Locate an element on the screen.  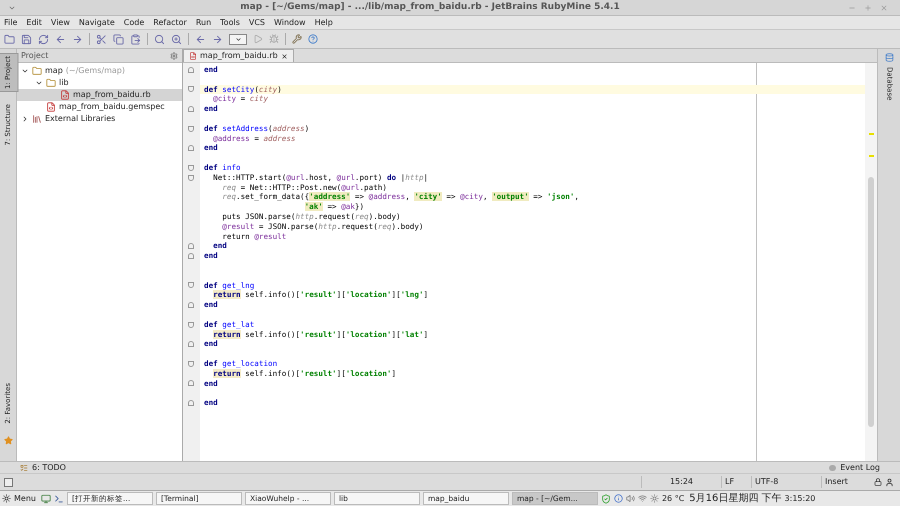
editor-tab: map_from_baidu.rb is located at coordinates (238, 55).